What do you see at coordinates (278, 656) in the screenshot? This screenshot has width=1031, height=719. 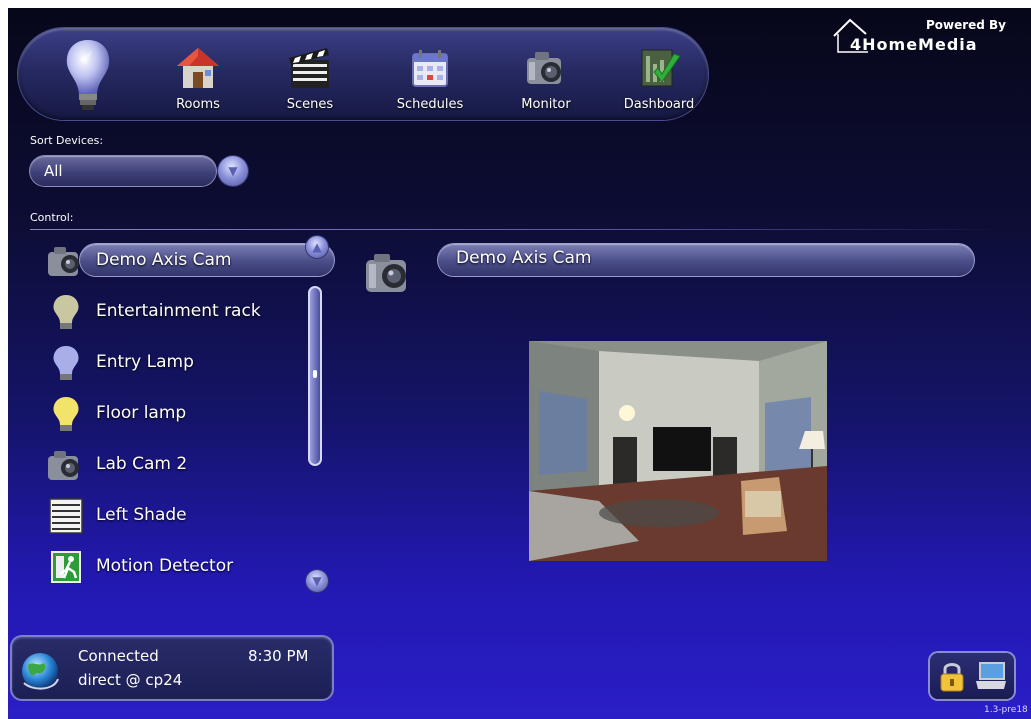 I see `clock-time: 8:30 PM` at bounding box center [278, 656].